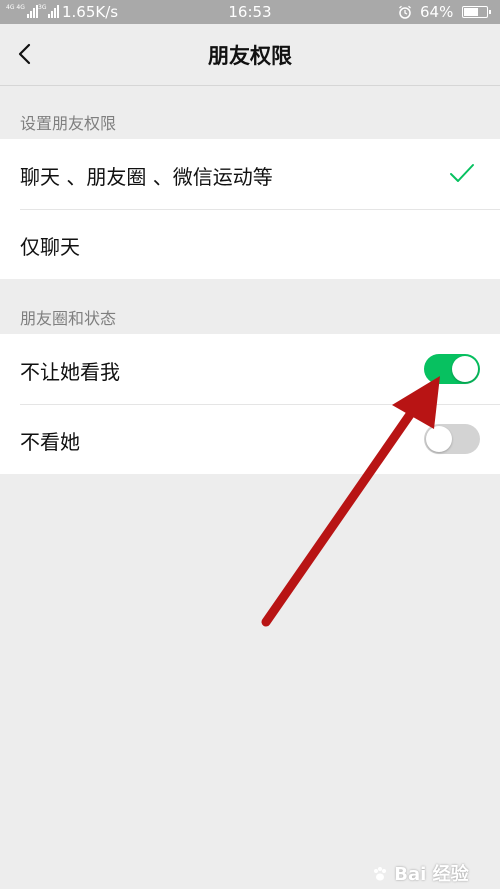 The width and height of the screenshot is (500, 889). Describe the element at coordinates (437, 12) in the screenshot. I see `battery-percent: 64%` at that location.